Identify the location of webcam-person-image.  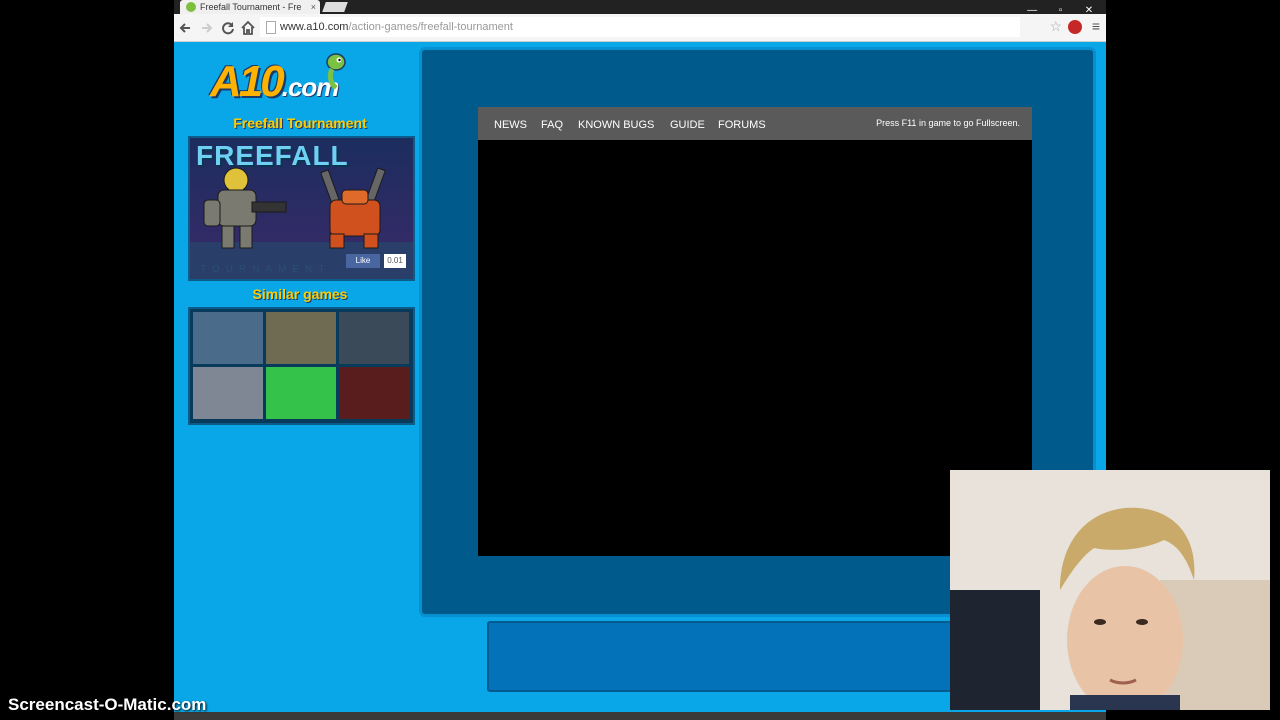
(1110, 590).